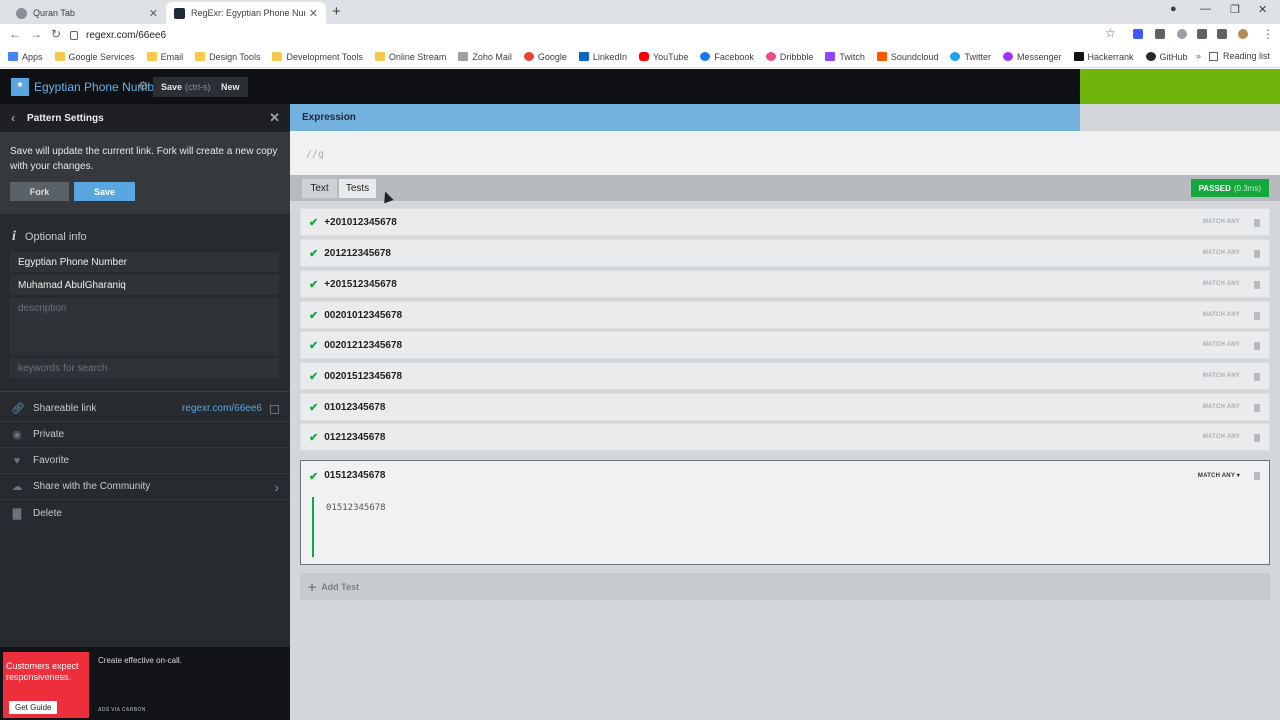  I want to click on bookmark-messenger: Messenger, so click(1032, 57).